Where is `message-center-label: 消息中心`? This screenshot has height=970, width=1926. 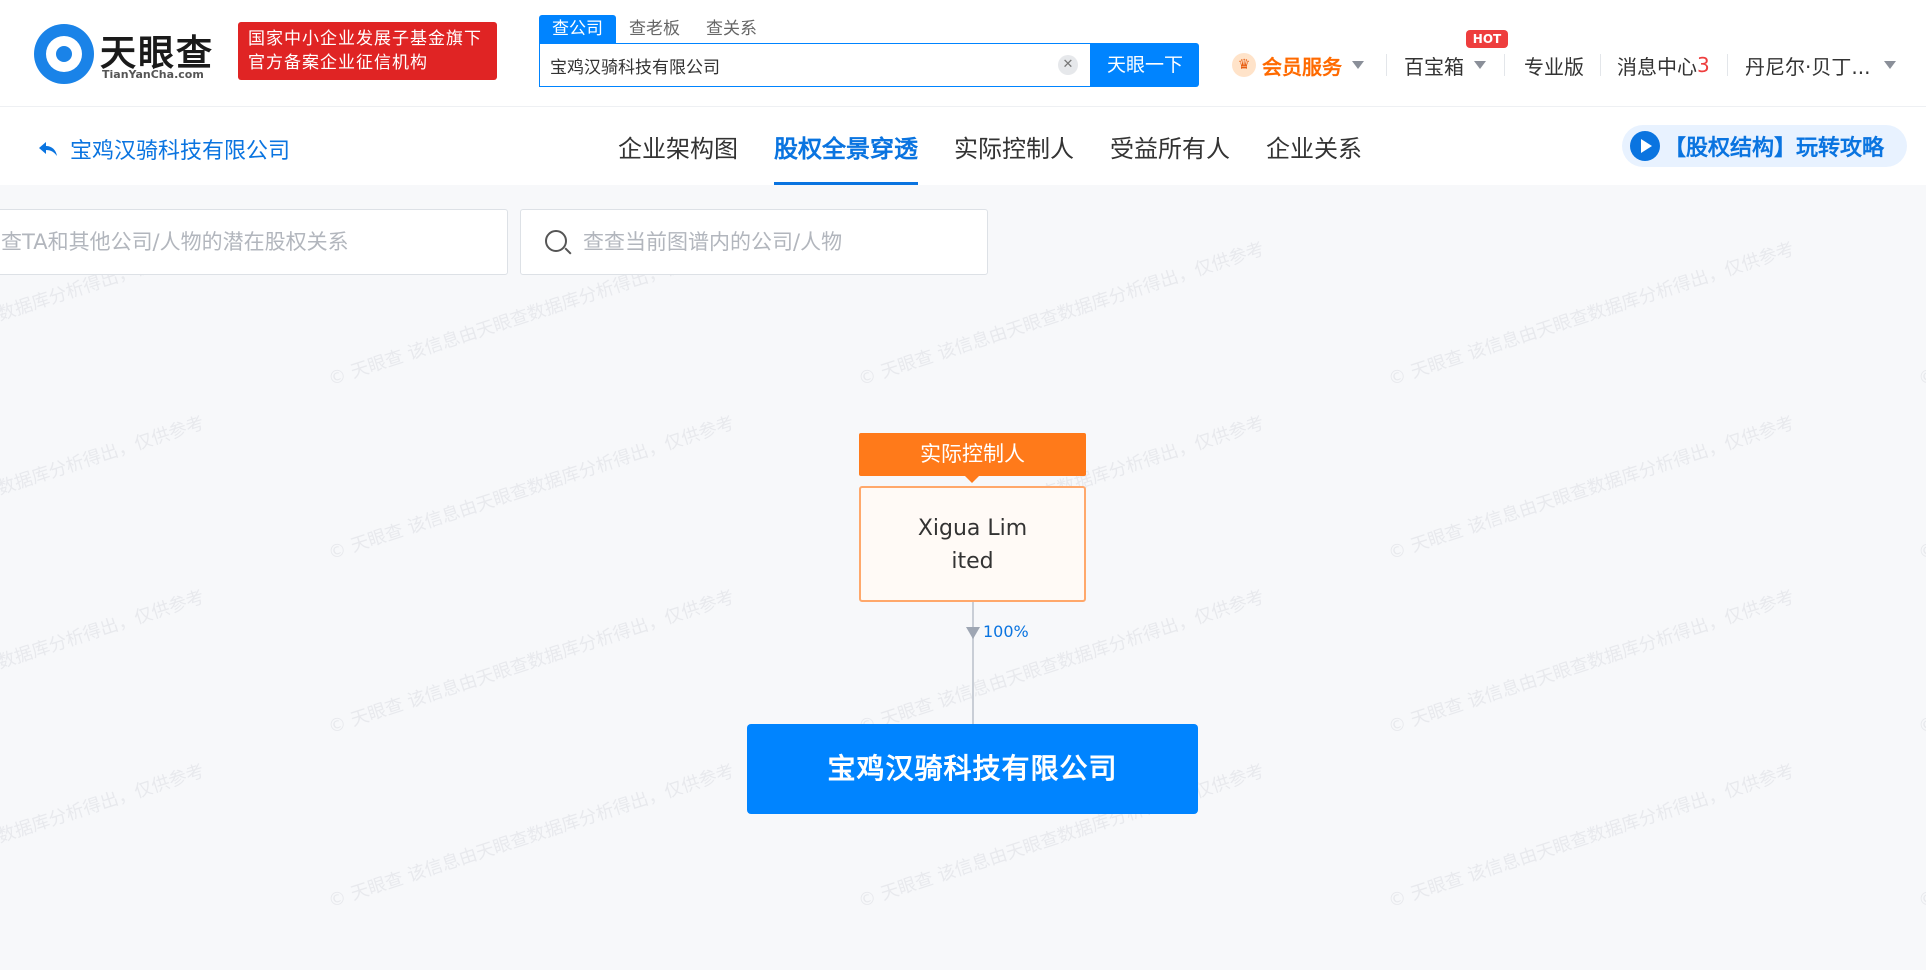 message-center-label: 消息中心 is located at coordinates (1657, 66).